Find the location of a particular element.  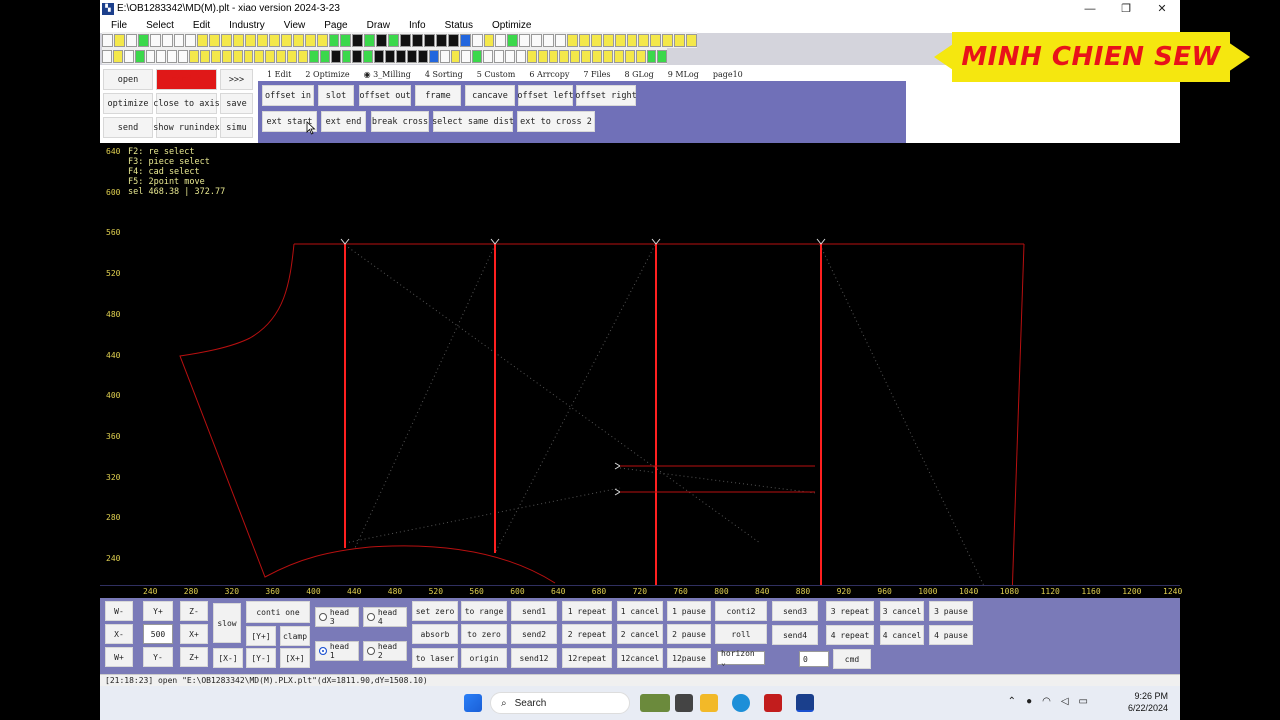

offset-right-button: offset right is located at coordinates (606, 95).